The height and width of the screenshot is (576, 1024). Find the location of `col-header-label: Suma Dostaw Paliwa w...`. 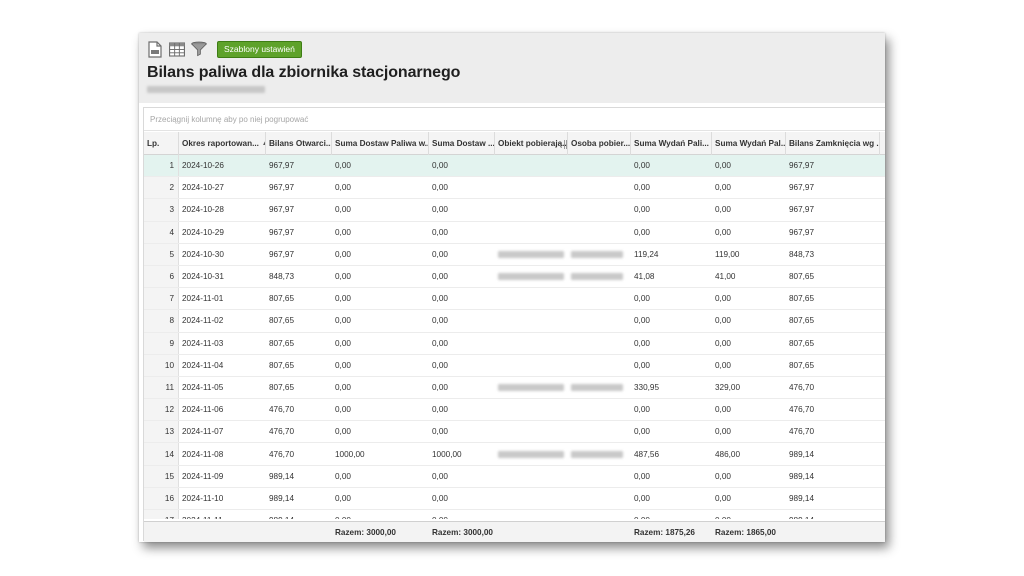

col-header-label: Suma Dostaw Paliwa w... is located at coordinates (382, 143).